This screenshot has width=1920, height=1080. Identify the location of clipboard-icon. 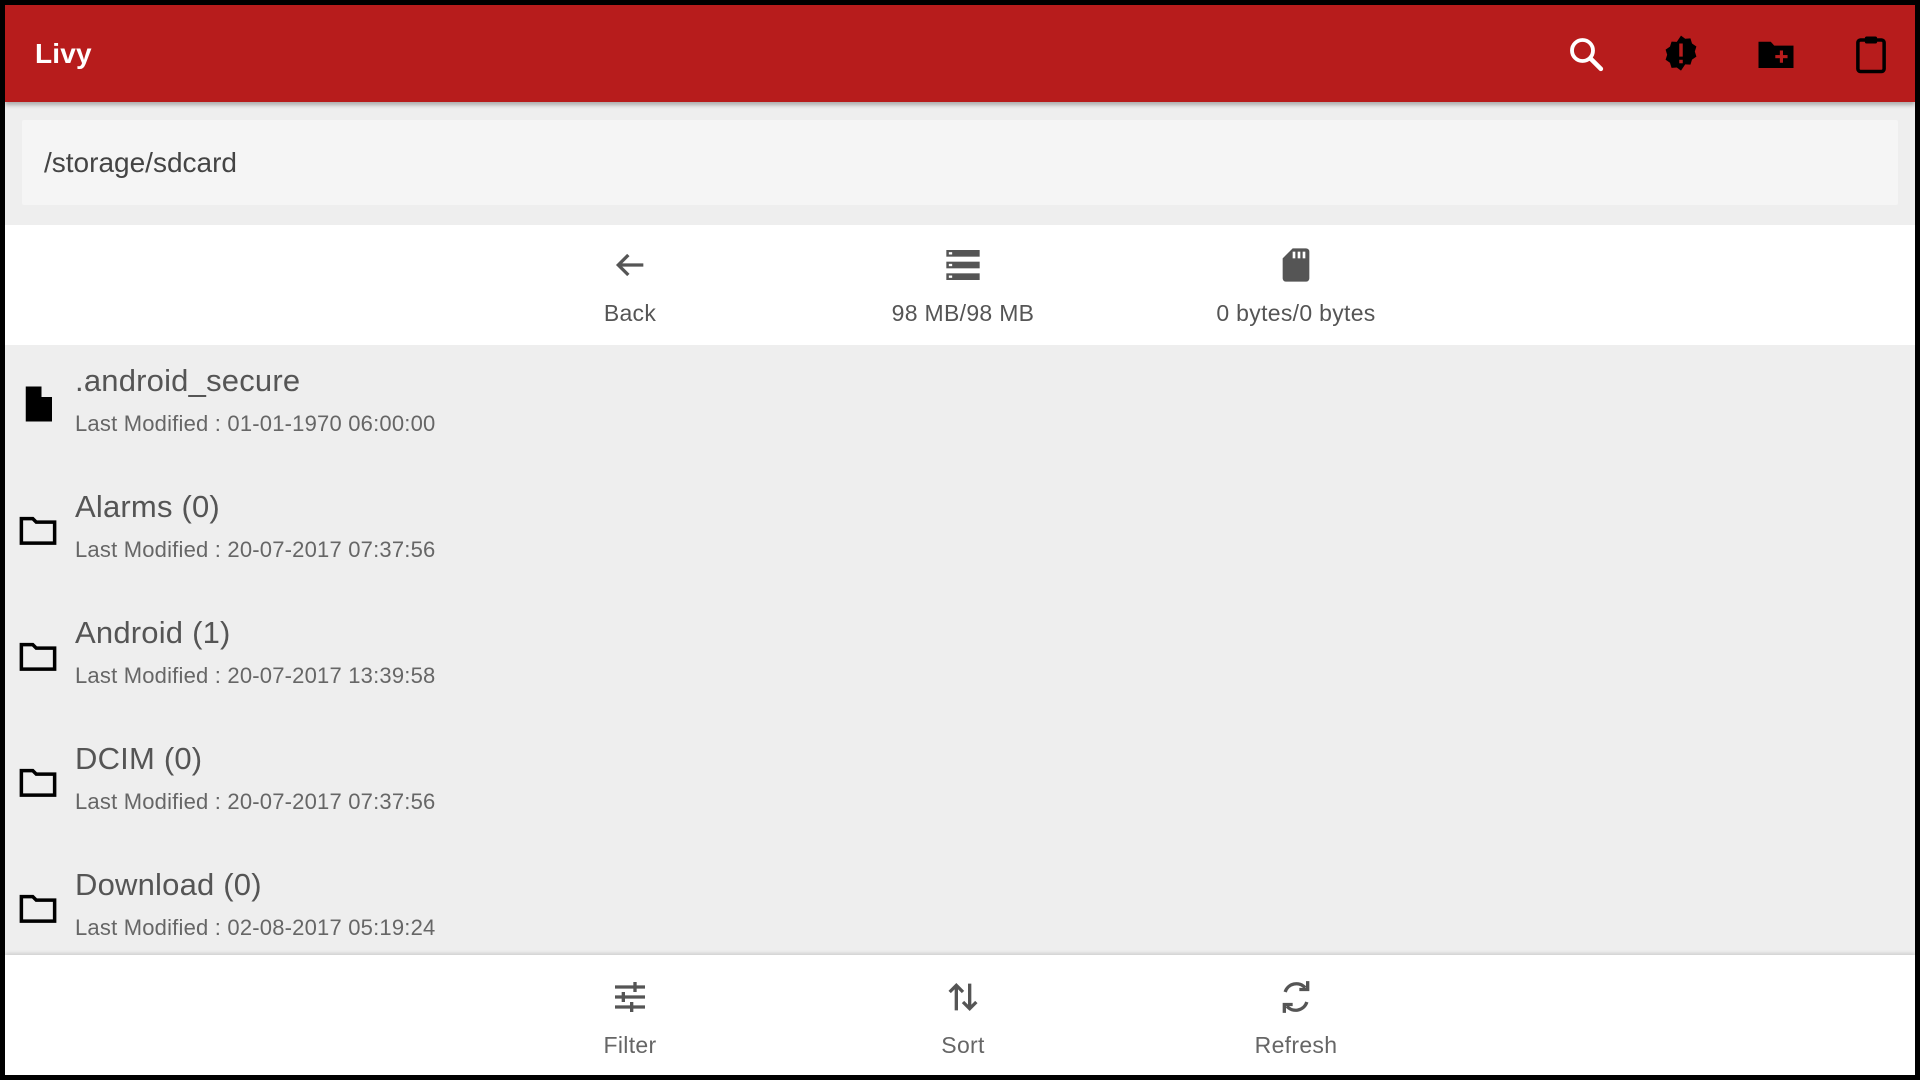
(1871, 54).